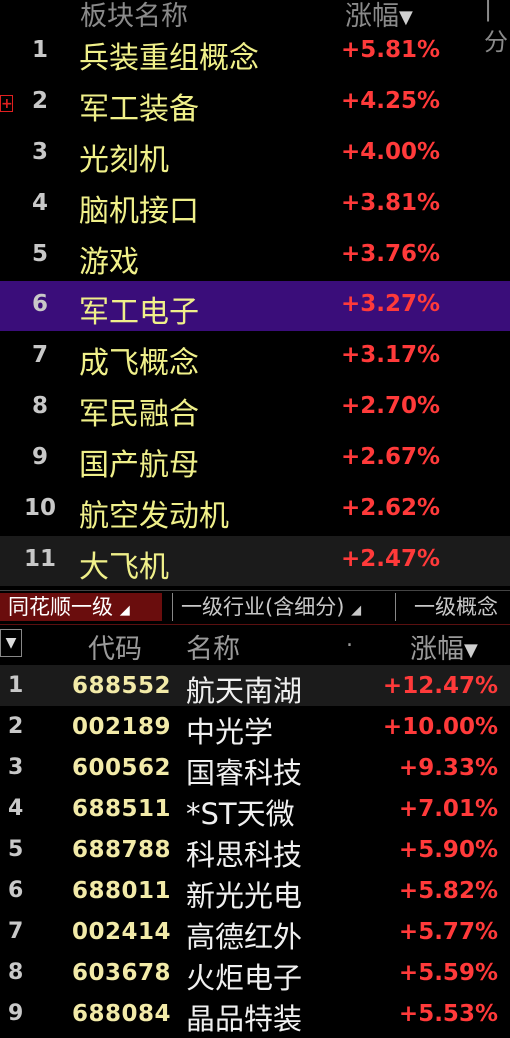  Describe the element at coordinates (391, 203) in the screenshot. I see `sector-change: +3.81%` at that location.